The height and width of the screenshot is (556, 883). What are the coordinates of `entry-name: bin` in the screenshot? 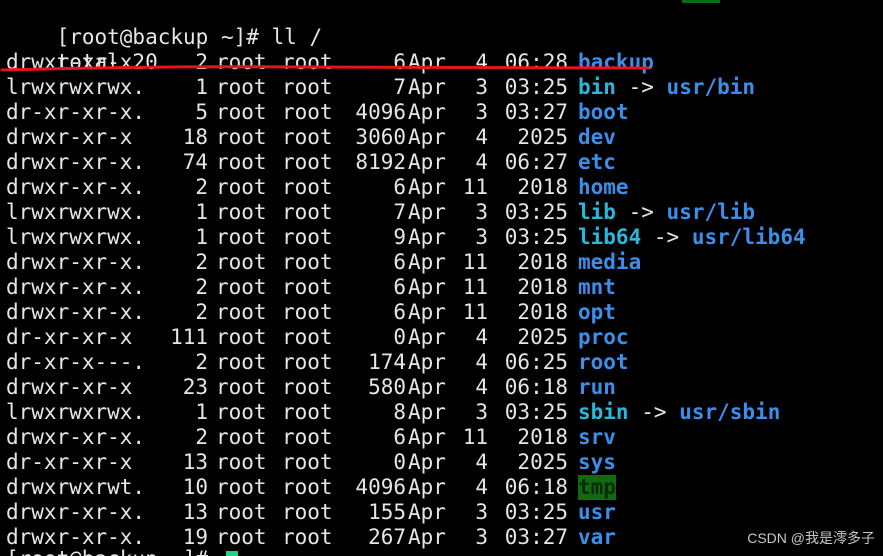 It's located at (597, 87).